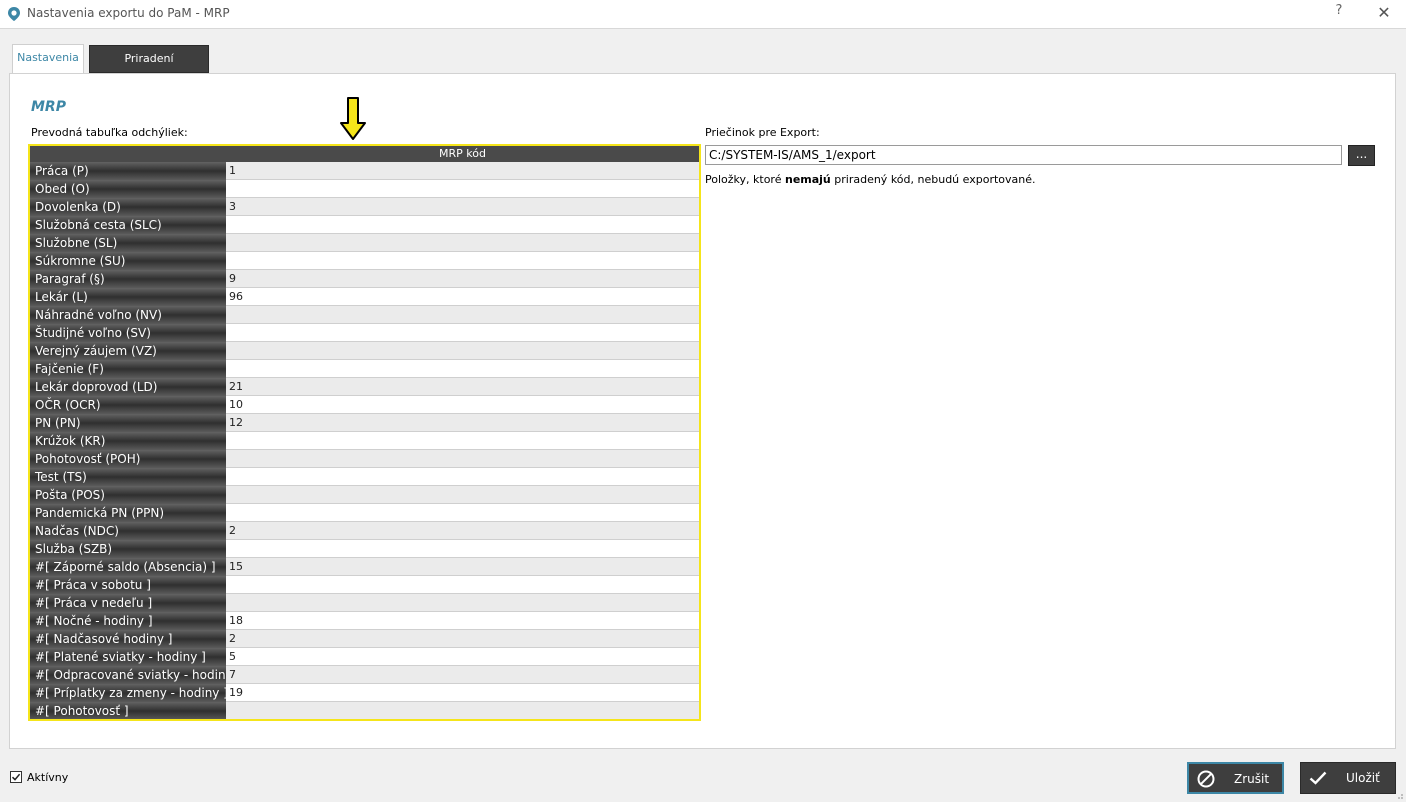  What do you see at coordinates (128, 567) in the screenshot?
I see `row-header: #[ Záporné saldo (Absencia) ]` at bounding box center [128, 567].